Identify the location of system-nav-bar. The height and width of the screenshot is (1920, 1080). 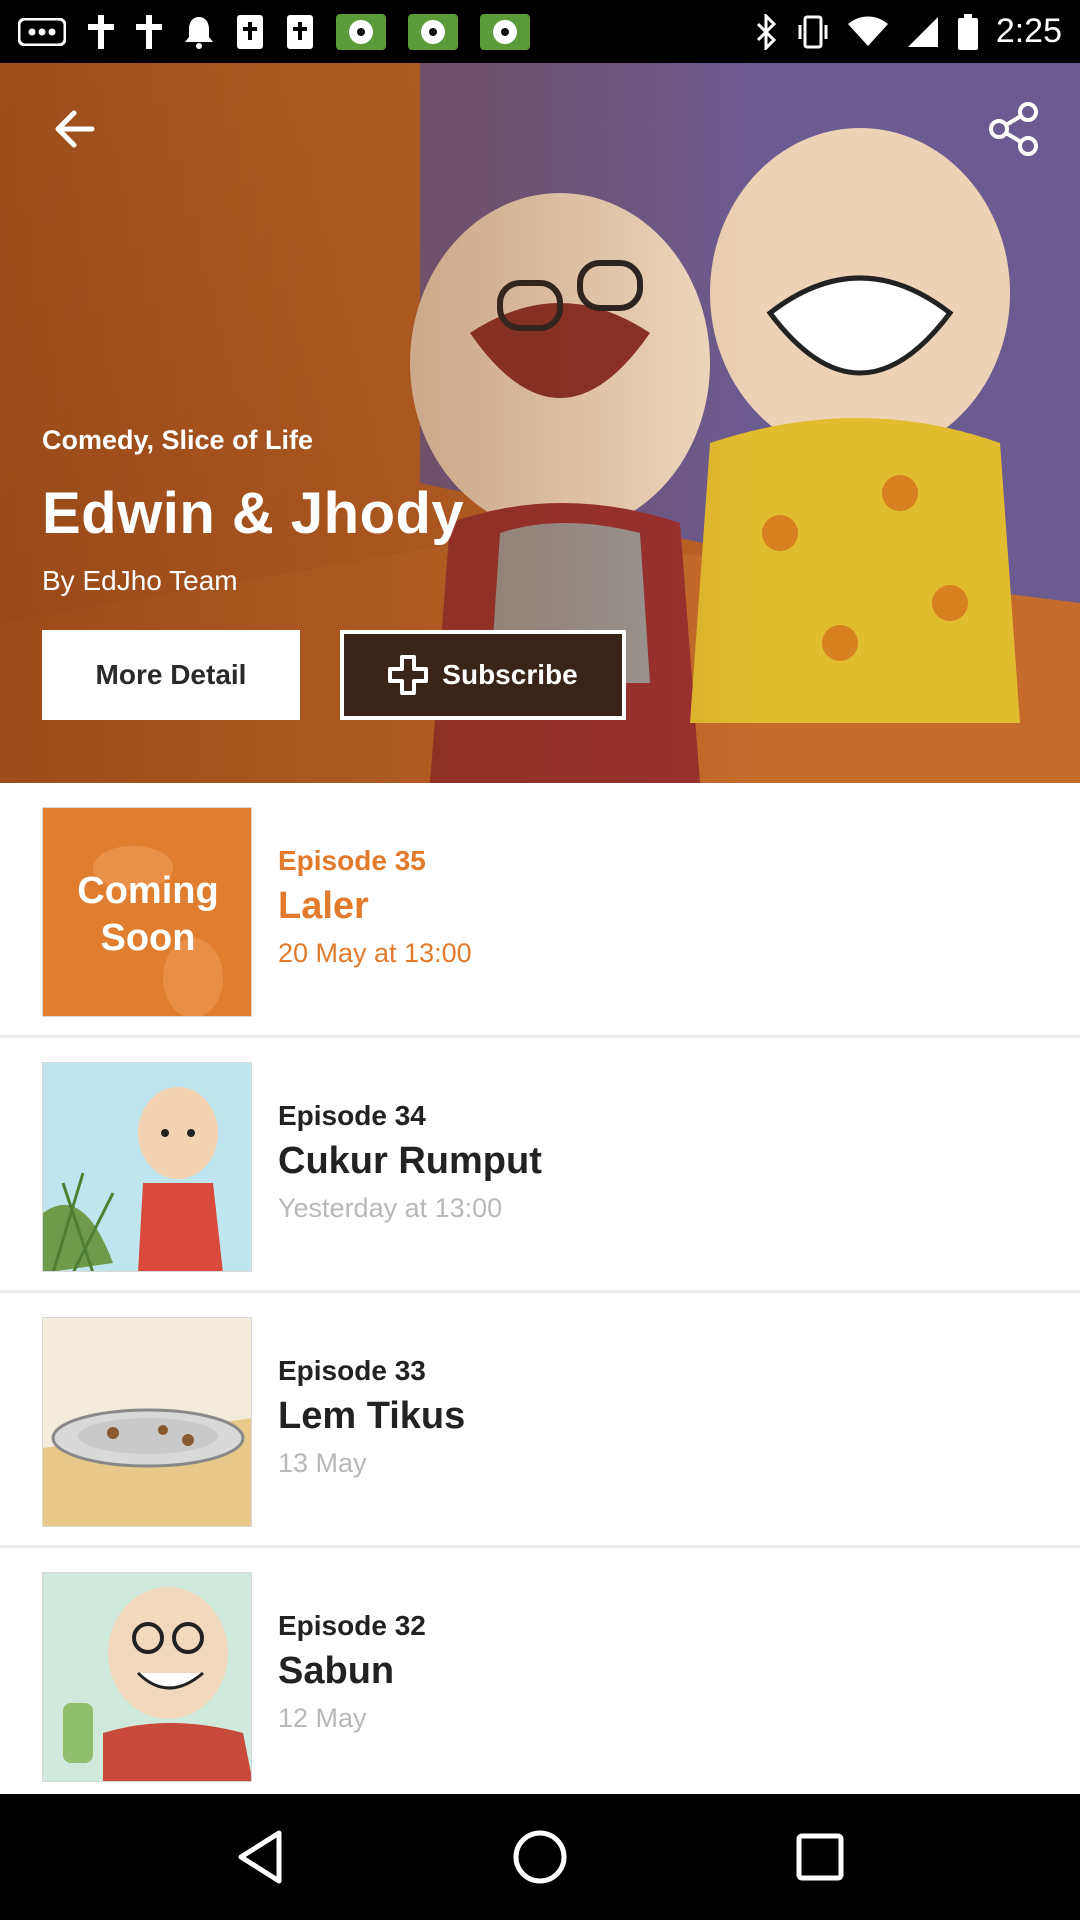
(540, 1857).